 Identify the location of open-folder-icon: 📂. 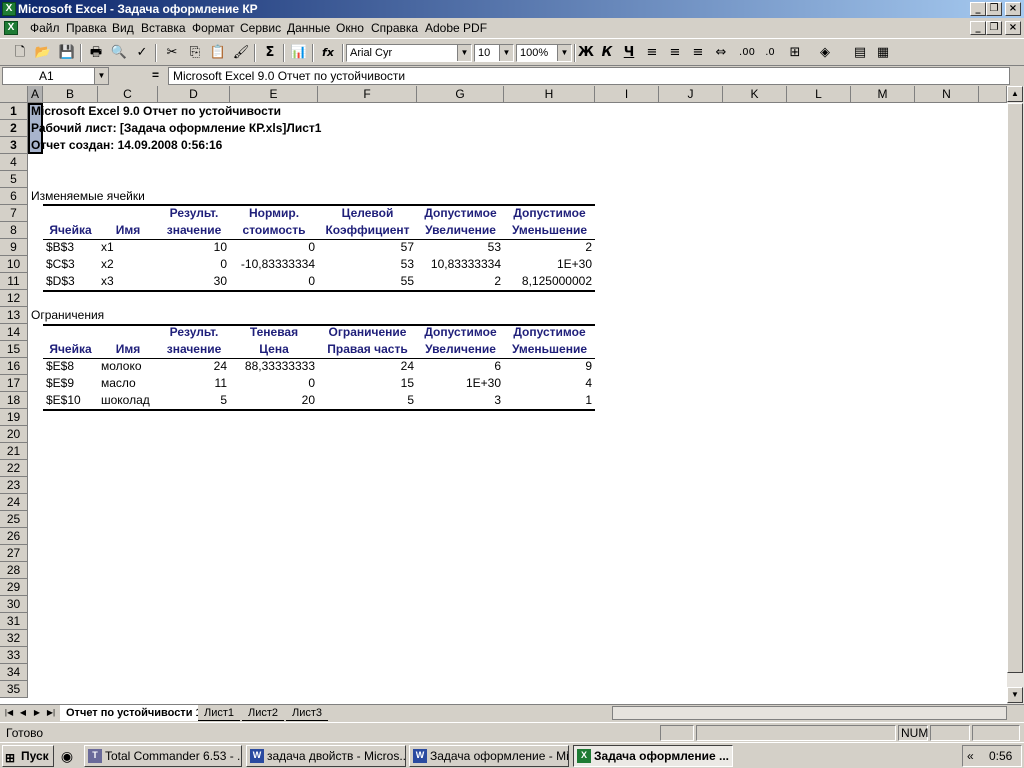
(43, 53).